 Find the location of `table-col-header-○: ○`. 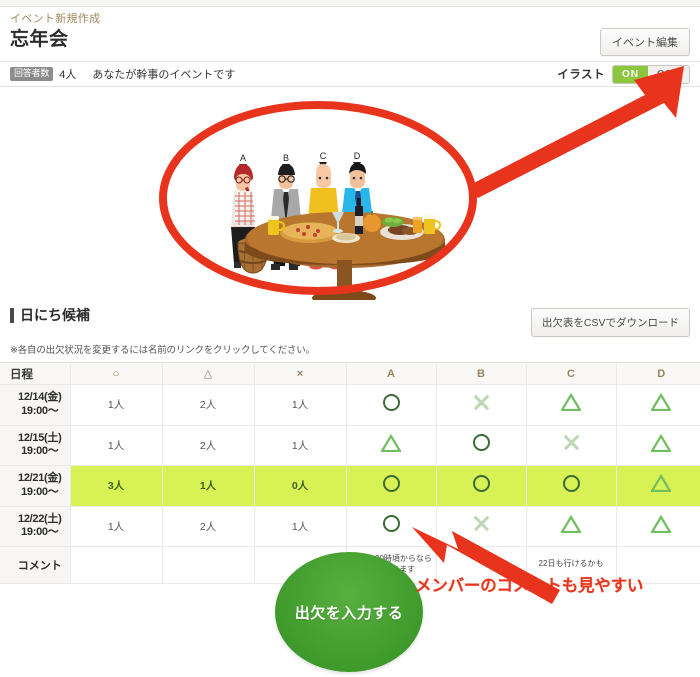

table-col-header-○: ○ is located at coordinates (116, 373).